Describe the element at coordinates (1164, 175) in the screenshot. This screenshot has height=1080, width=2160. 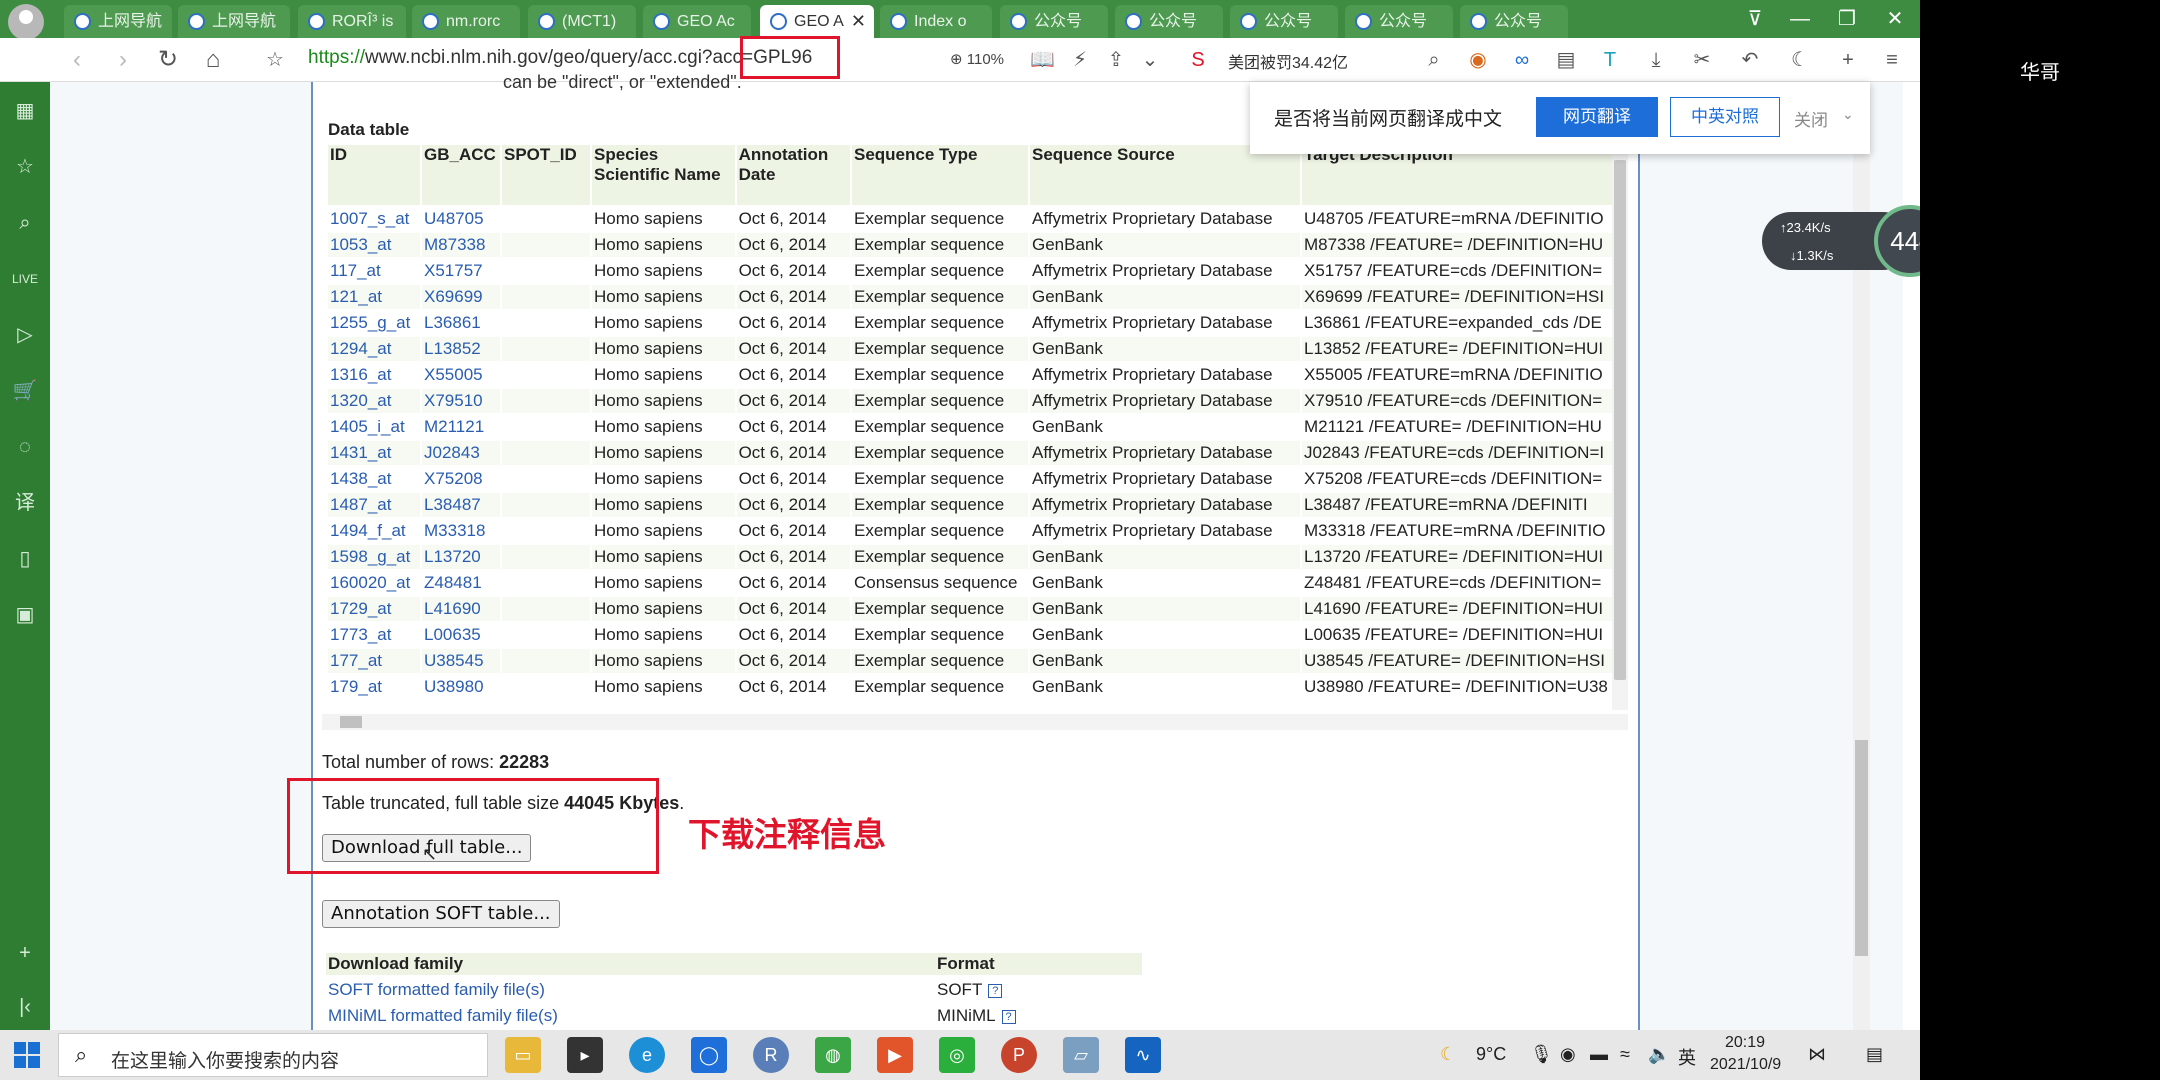
I see `column-header: Sequence Source` at that location.